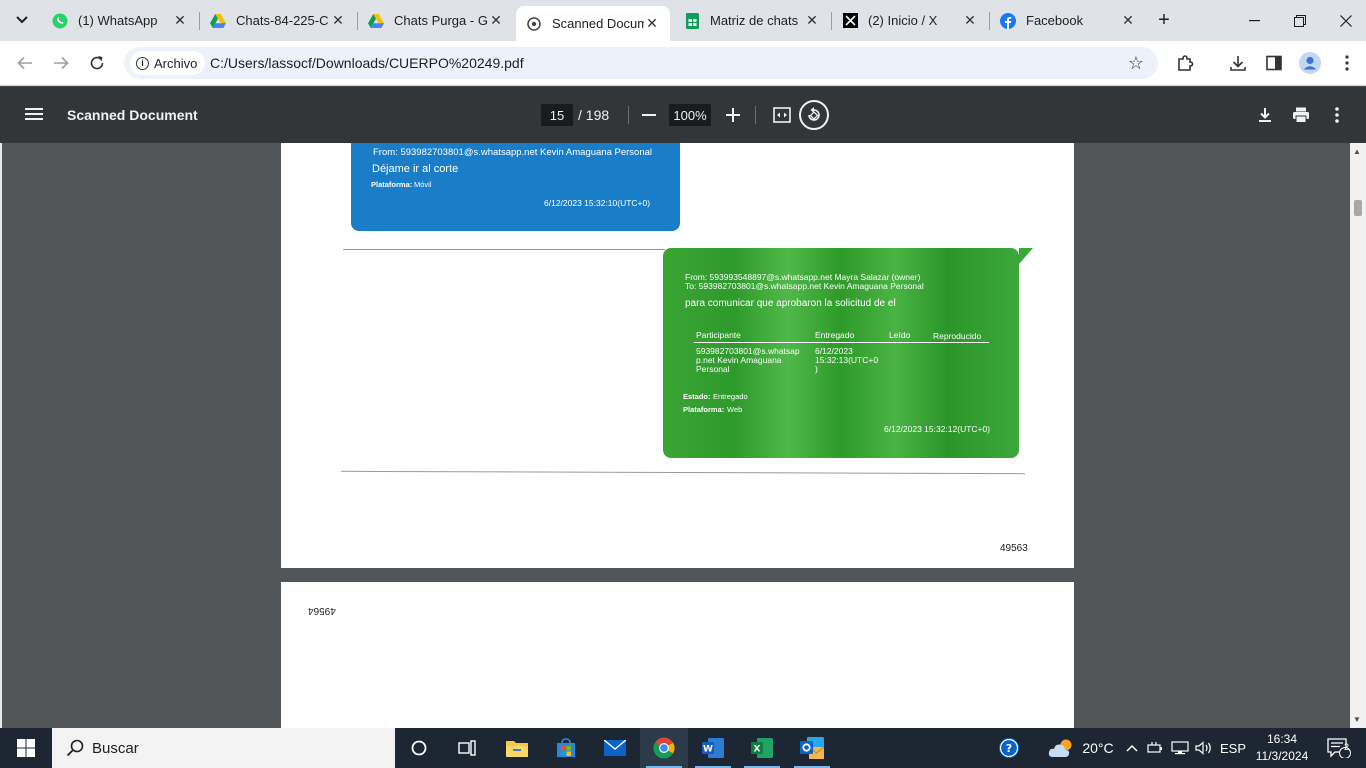  What do you see at coordinates (733, 115) in the screenshot?
I see `zoom-in-button` at bounding box center [733, 115].